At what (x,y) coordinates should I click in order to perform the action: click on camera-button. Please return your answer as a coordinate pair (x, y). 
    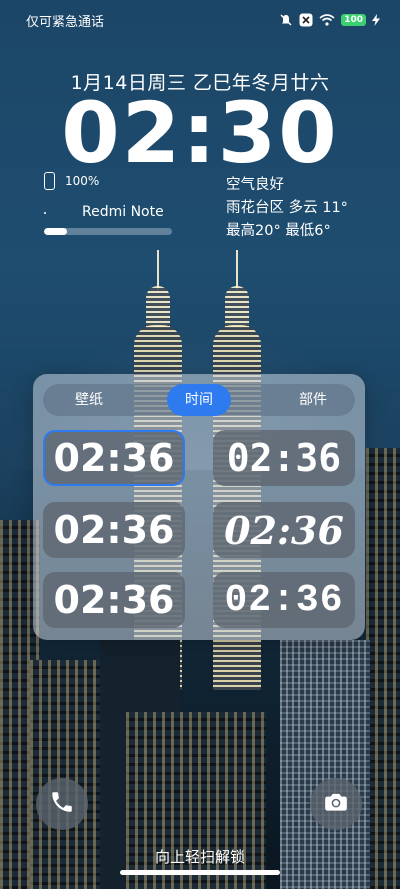
    Looking at the image, I should click on (336, 804).